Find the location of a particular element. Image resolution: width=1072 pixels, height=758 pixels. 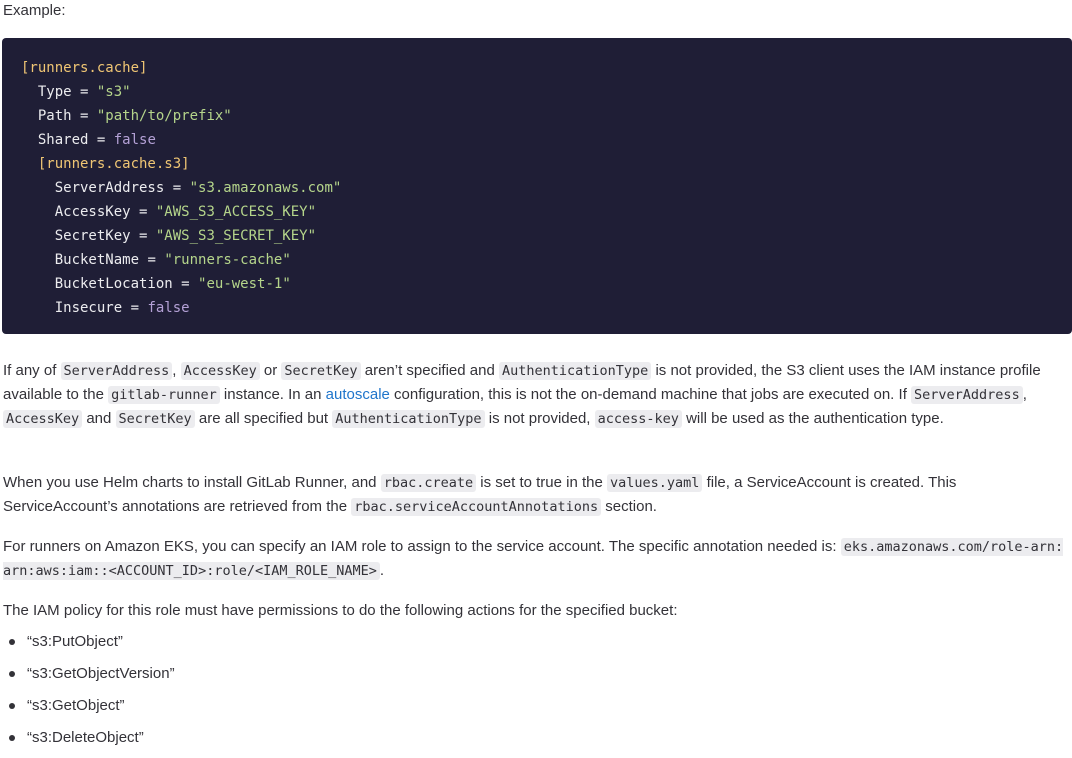

code-line: Path = "path/to/prefix" is located at coordinates (546, 116).